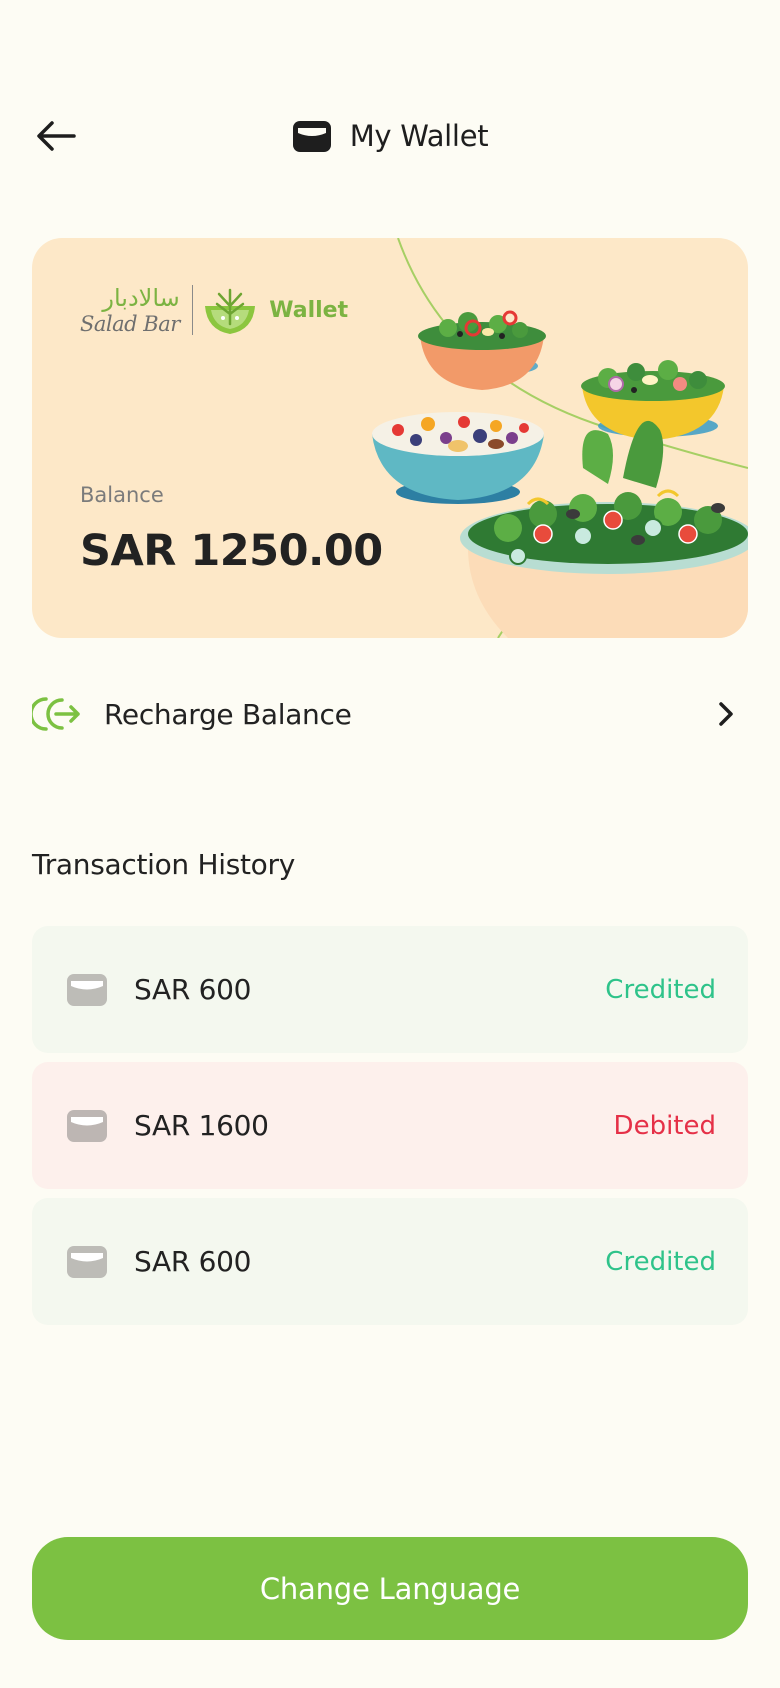 The width and height of the screenshot is (780, 1688). What do you see at coordinates (56, 714) in the screenshot?
I see `recharge-icon` at bounding box center [56, 714].